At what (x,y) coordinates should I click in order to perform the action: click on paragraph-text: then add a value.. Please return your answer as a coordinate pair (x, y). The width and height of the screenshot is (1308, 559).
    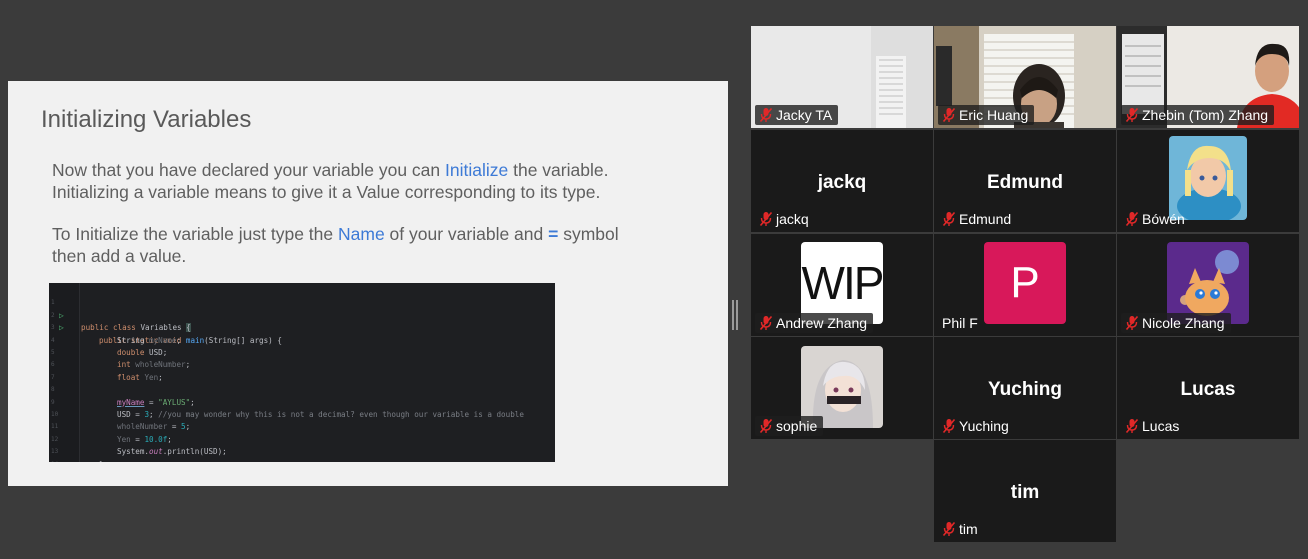
    Looking at the image, I should click on (119, 256).